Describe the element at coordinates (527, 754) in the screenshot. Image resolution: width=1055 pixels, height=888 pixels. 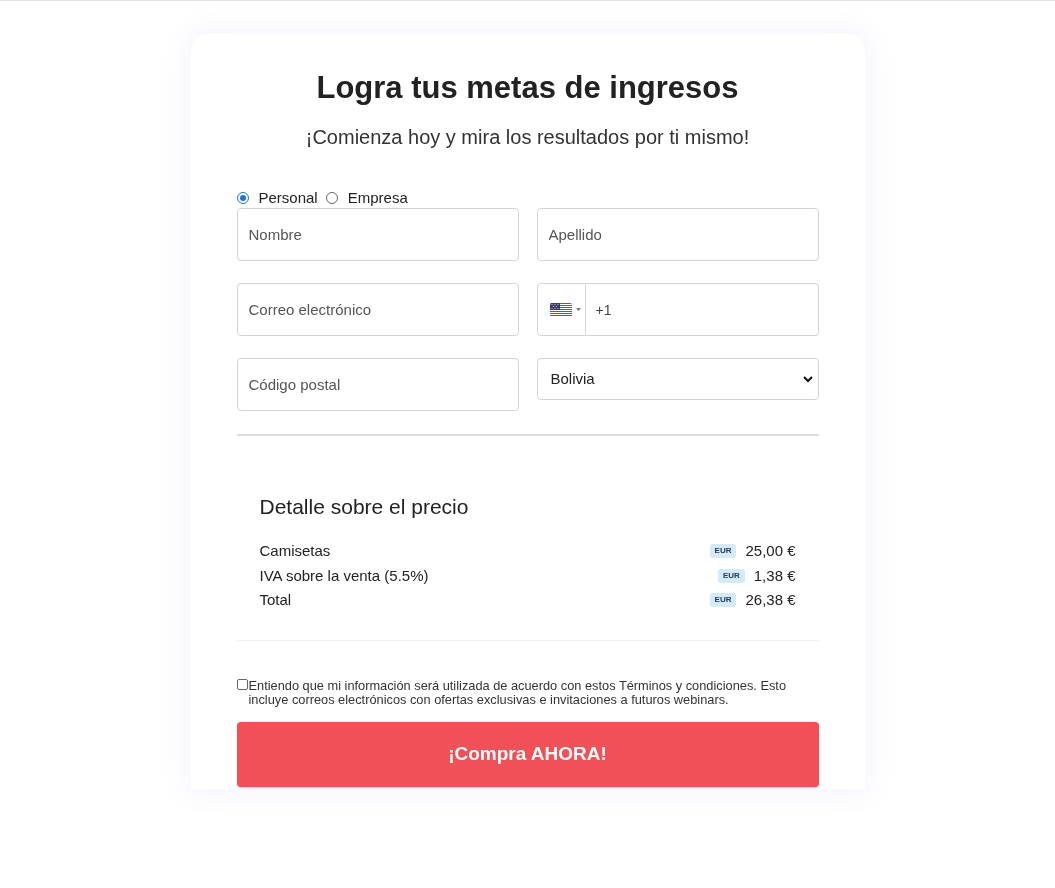
I see `buy-now-button: ¡Compra AHORA!` at that location.